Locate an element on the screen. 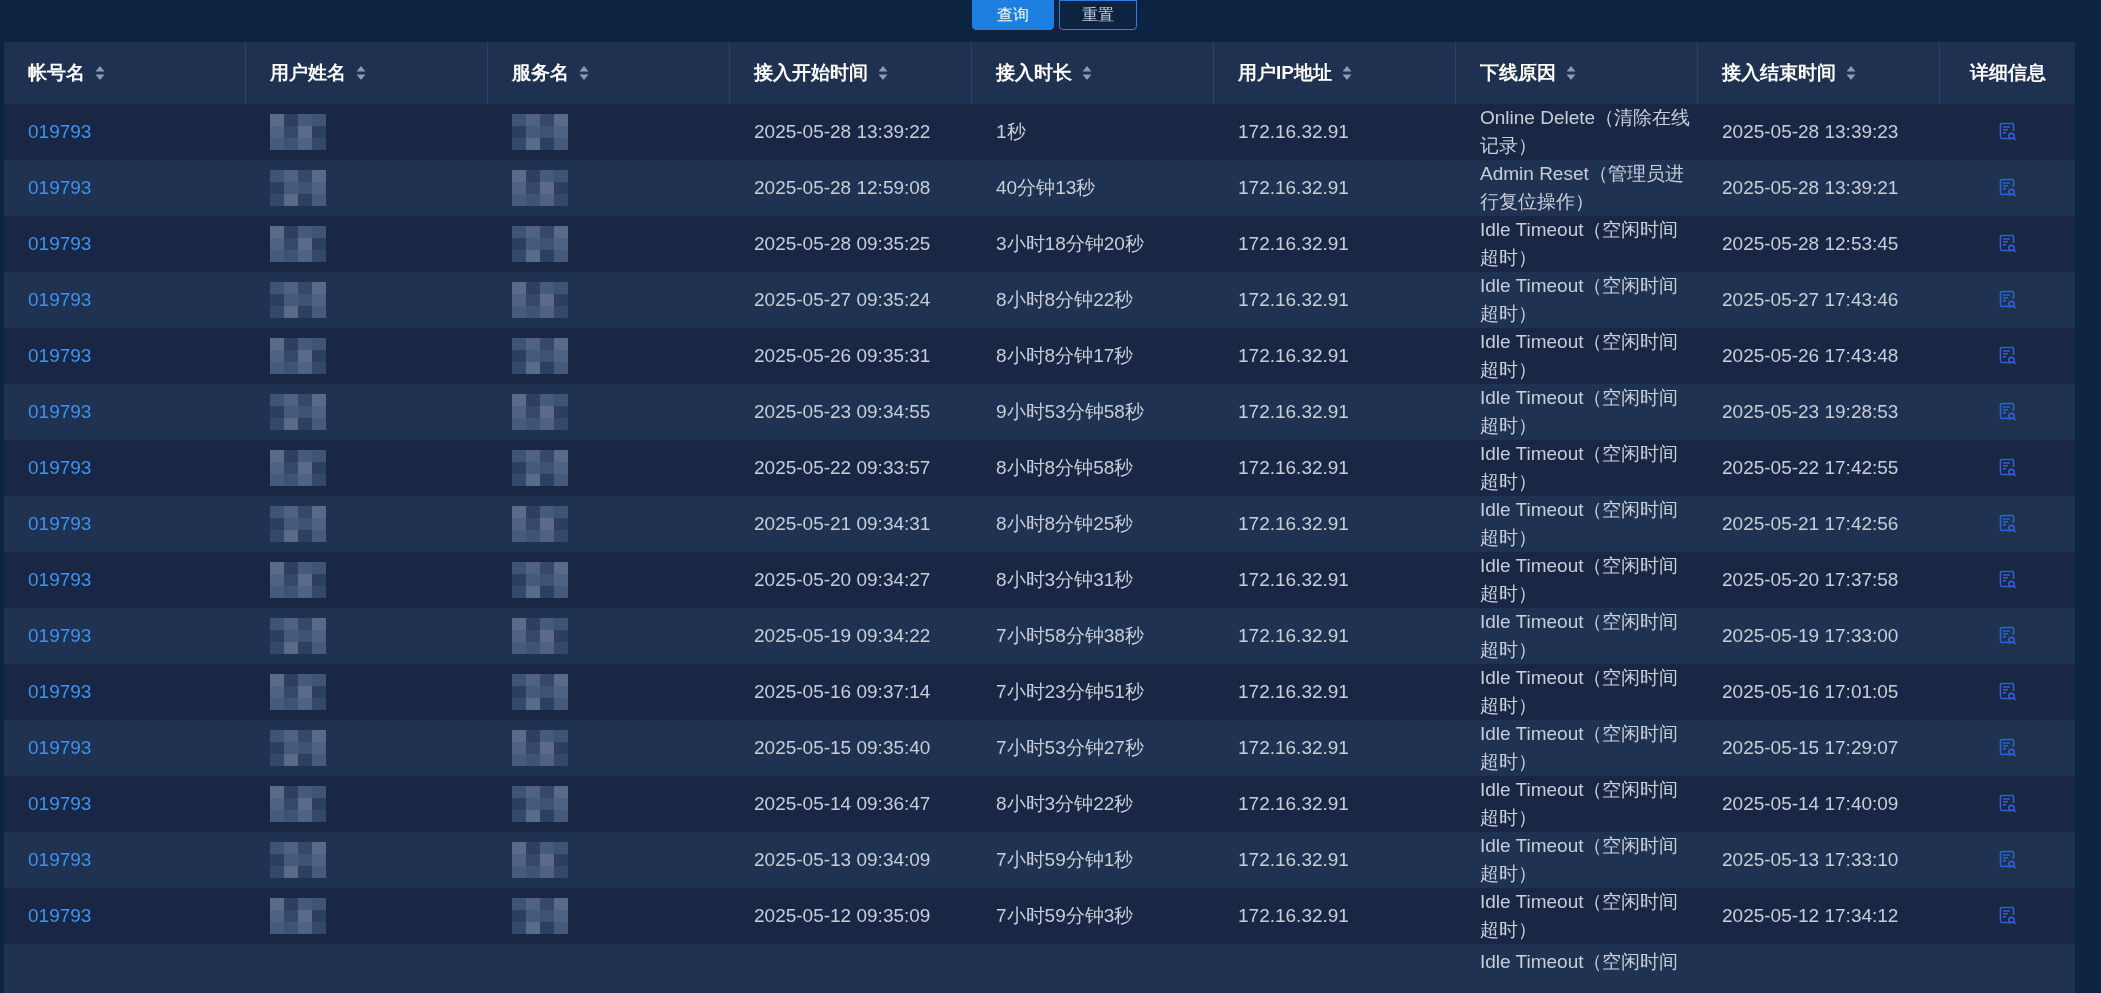 The height and width of the screenshot is (993, 2101). table-cell-text: 8小时8分钟17秒 is located at coordinates (1065, 355).